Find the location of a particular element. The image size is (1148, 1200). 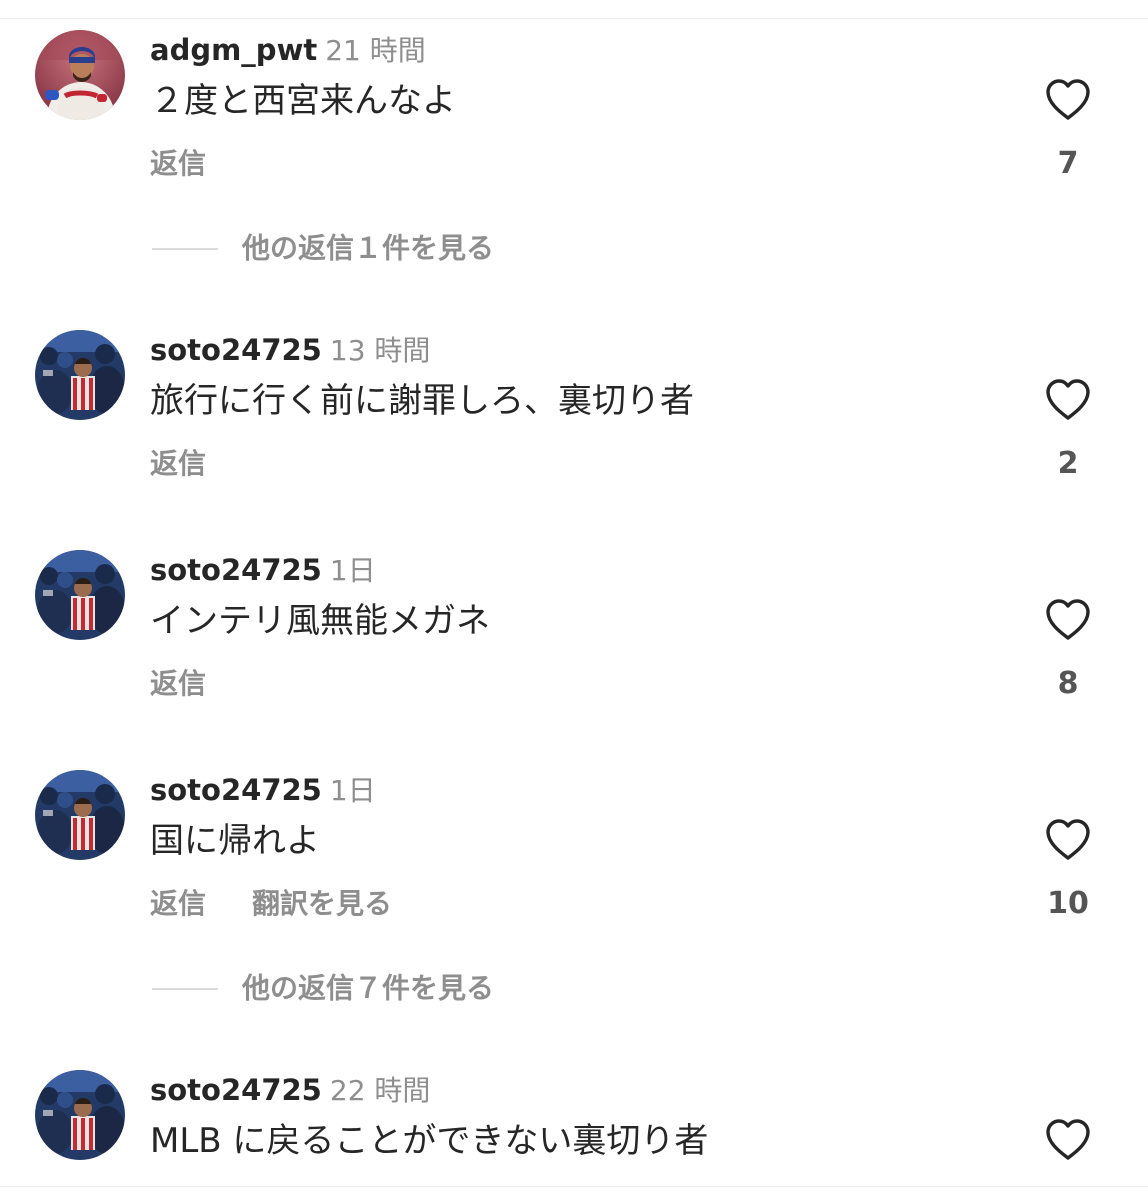

comment-text: MLB に戻ることができない裏切り者 is located at coordinates (429, 1141).